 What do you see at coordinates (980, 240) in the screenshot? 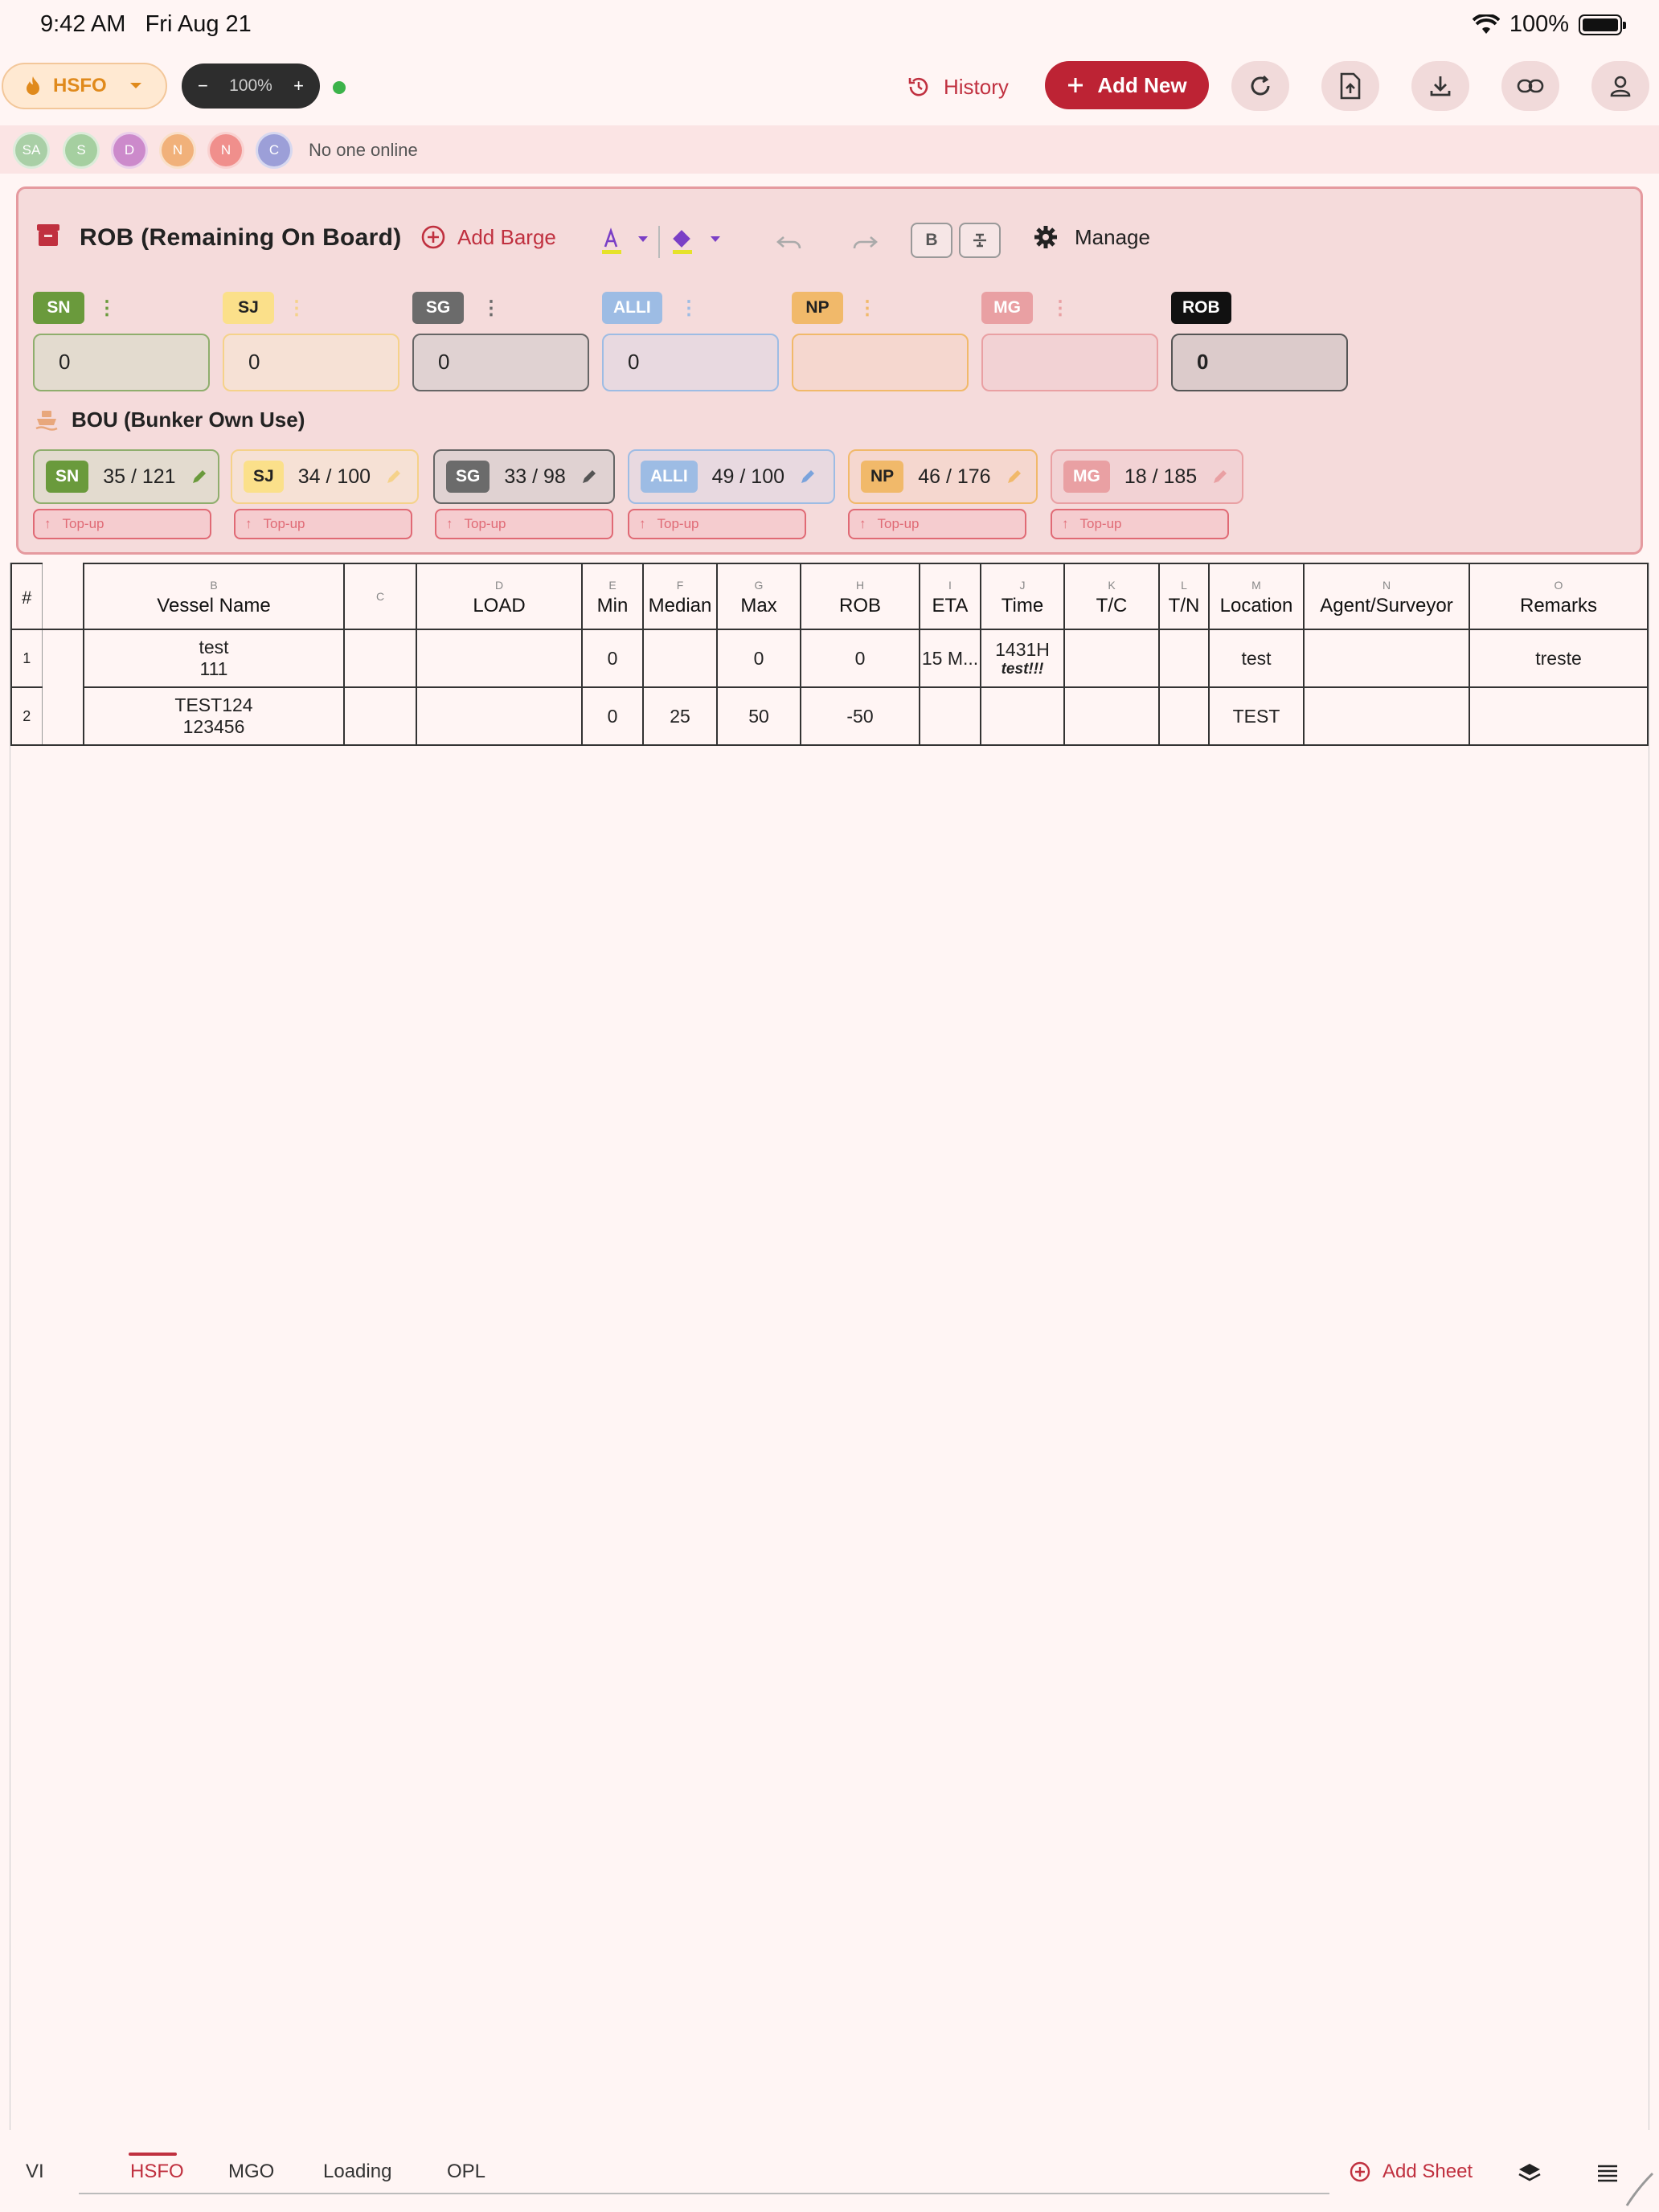
I see `strikethrough-button` at bounding box center [980, 240].